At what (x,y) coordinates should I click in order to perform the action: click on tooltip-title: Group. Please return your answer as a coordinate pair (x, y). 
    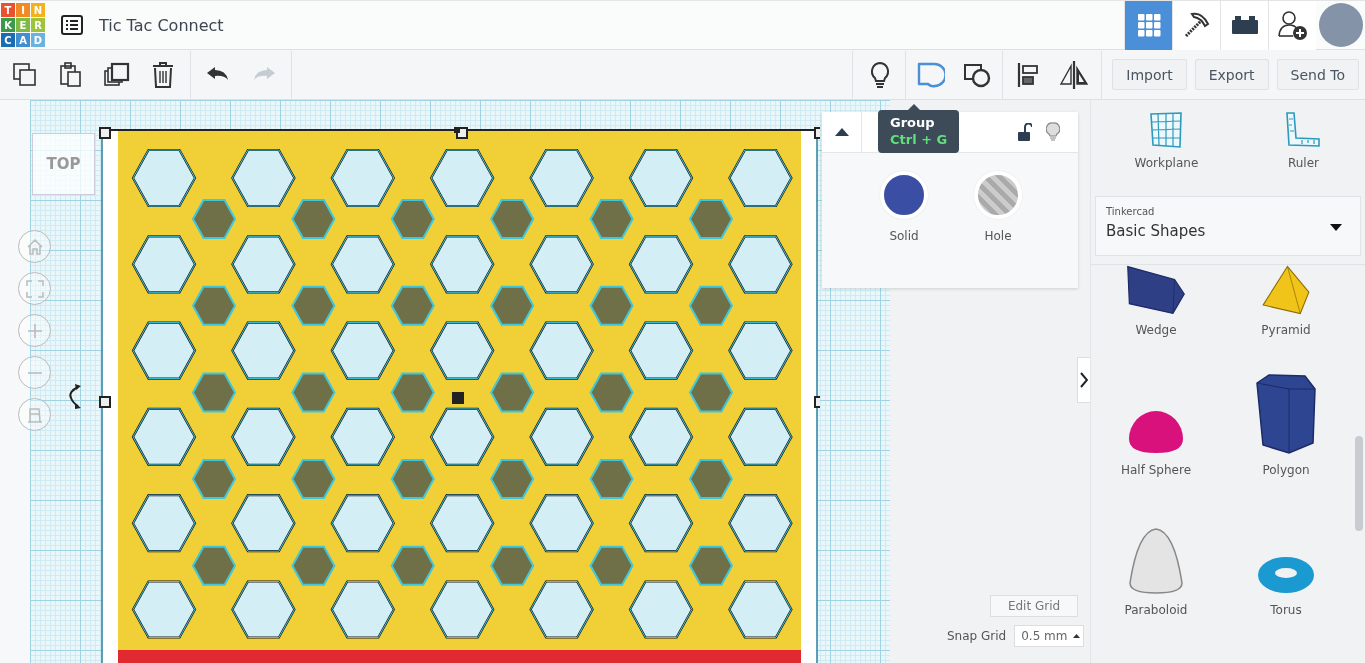
    Looking at the image, I should click on (913, 122).